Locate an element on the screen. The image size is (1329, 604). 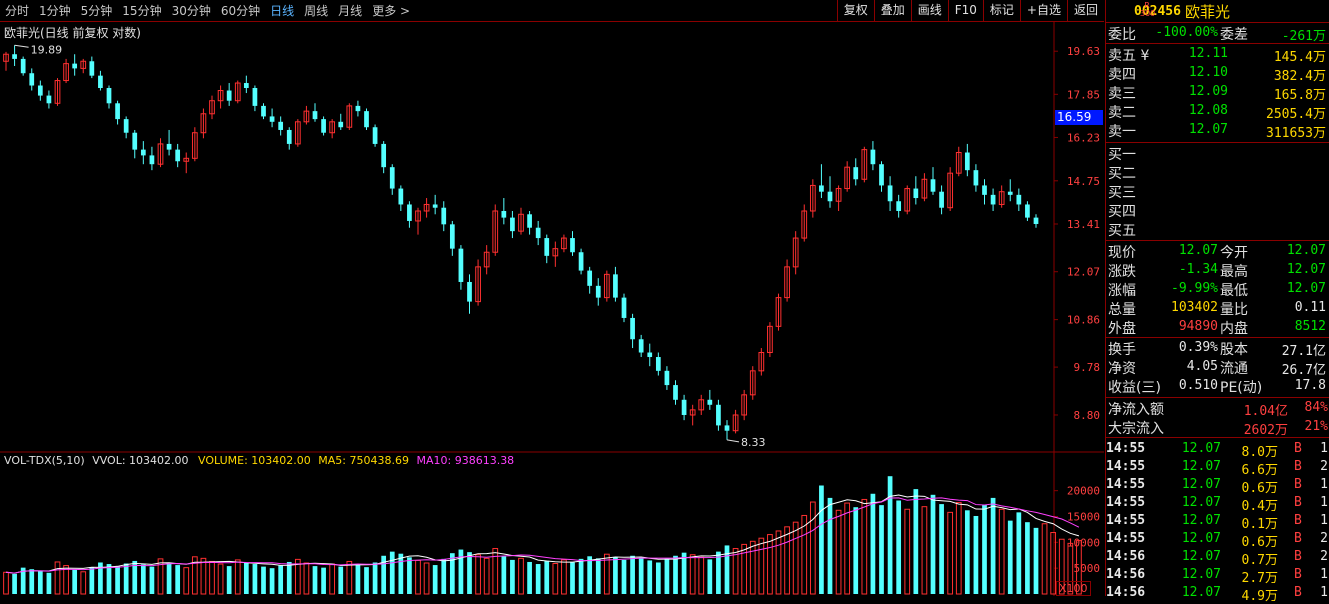
tick-count: 1 is located at coordinates (1324, 484).